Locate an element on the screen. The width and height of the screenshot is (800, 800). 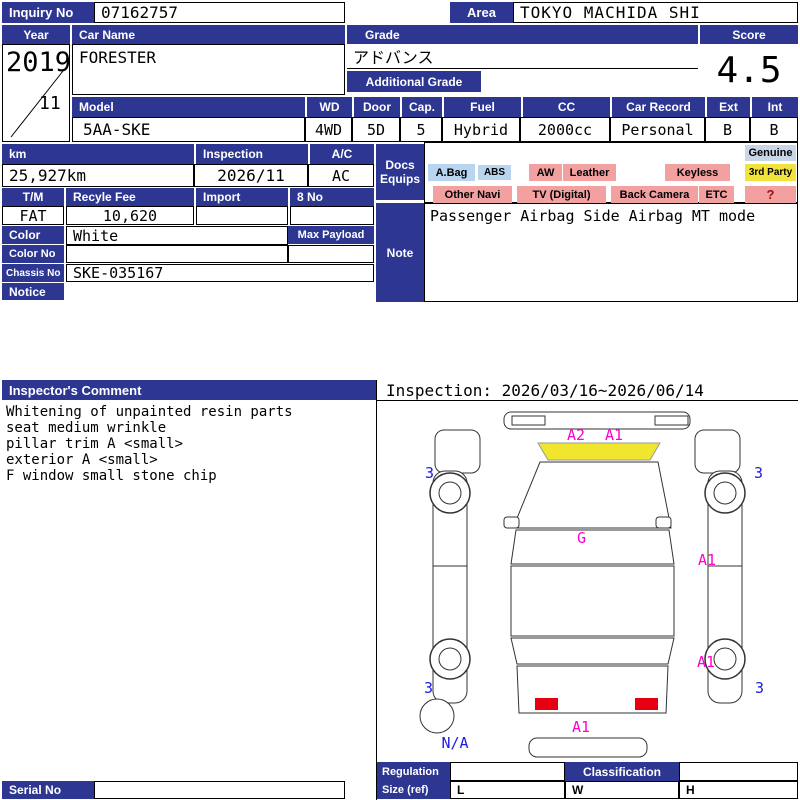
tm-label: T/M is located at coordinates (33, 197).